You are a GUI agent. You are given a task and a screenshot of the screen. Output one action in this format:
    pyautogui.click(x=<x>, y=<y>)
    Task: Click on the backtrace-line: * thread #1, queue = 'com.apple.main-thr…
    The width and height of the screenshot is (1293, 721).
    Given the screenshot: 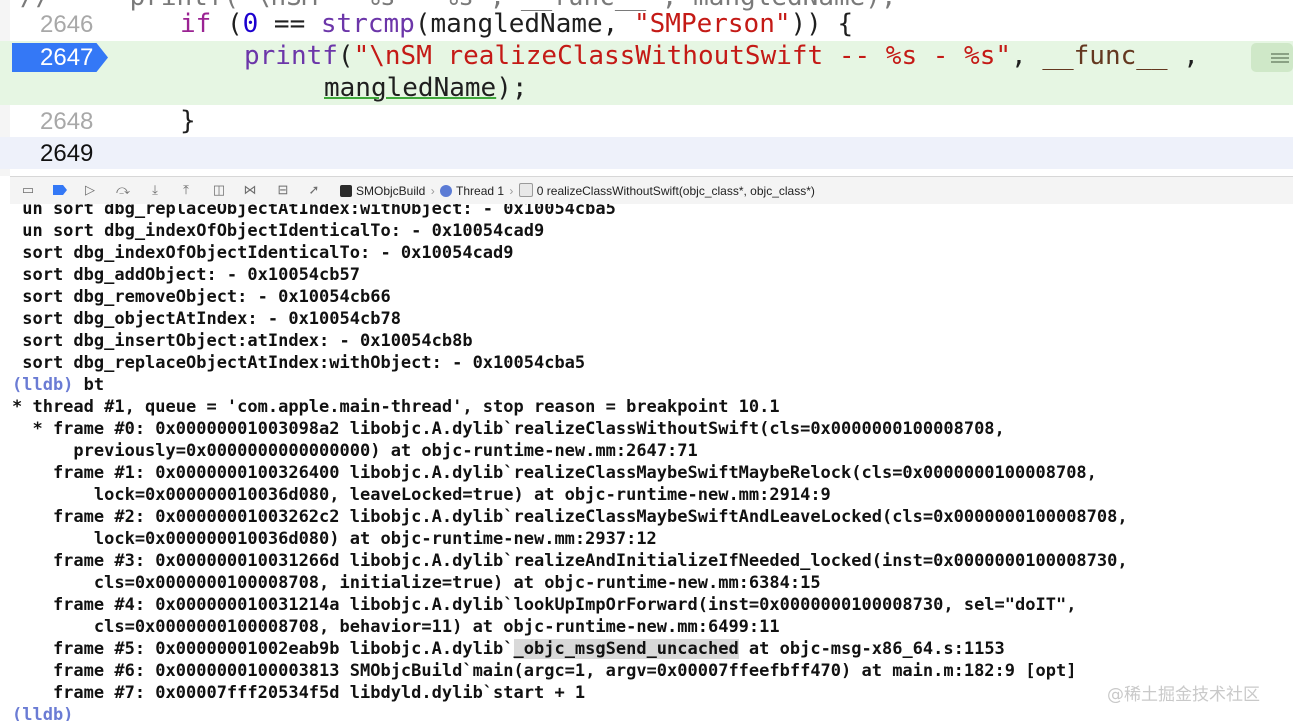 What is the action you would take?
    pyautogui.click(x=396, y=407)
    